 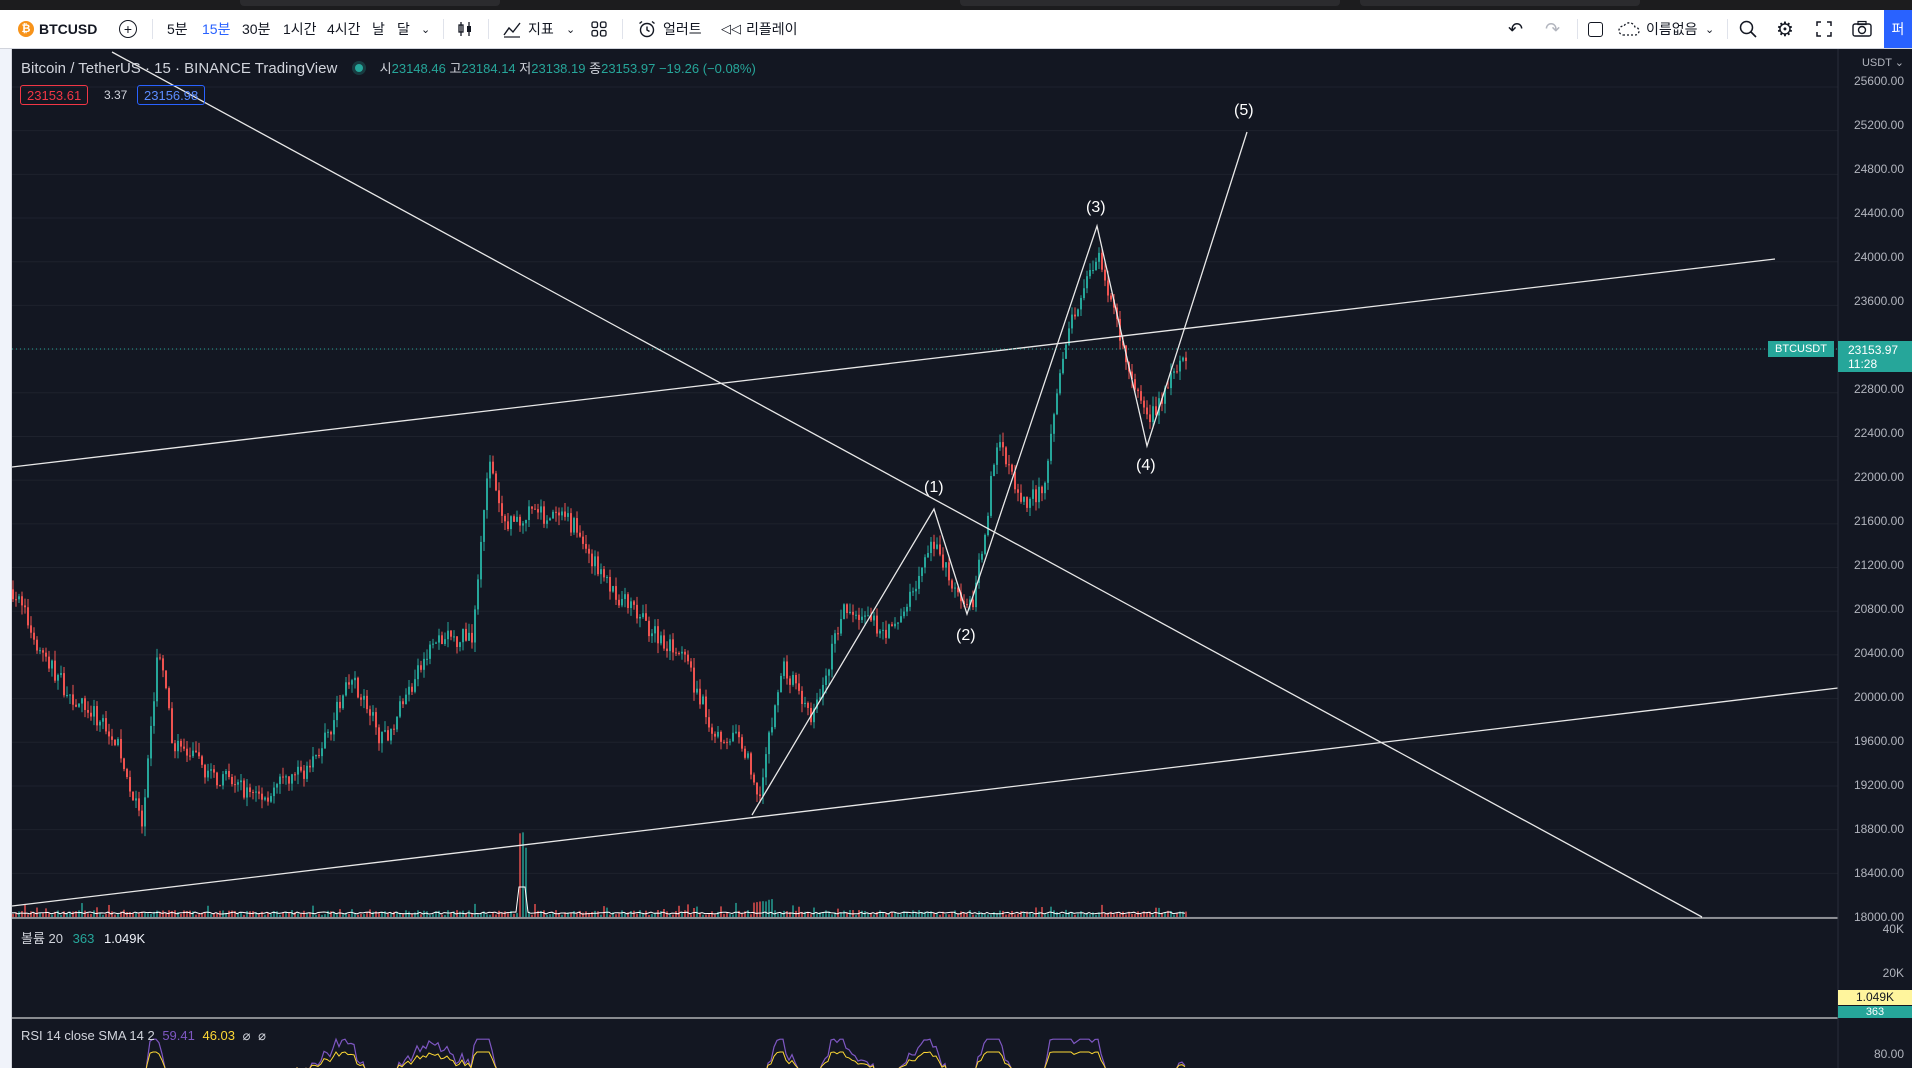 I want to click on chart-type-button, so click(x=465, y=29).